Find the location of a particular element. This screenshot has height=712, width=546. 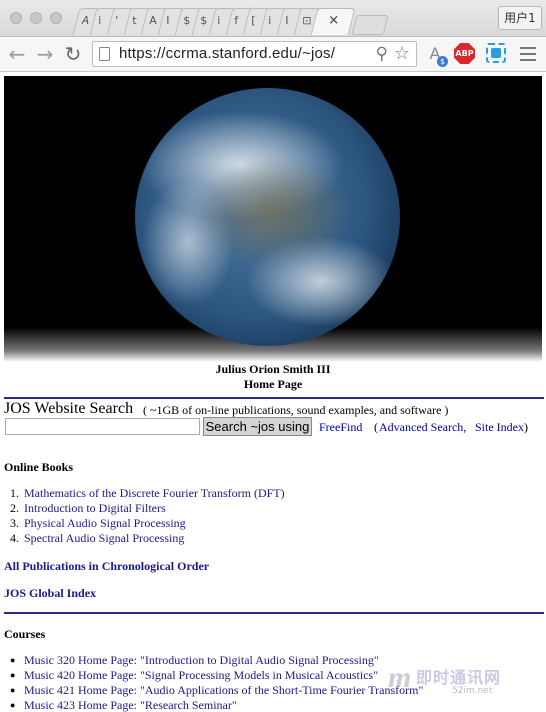

list-item: 2. Introduction to Digital Filters is located at coordinates (147, 508).